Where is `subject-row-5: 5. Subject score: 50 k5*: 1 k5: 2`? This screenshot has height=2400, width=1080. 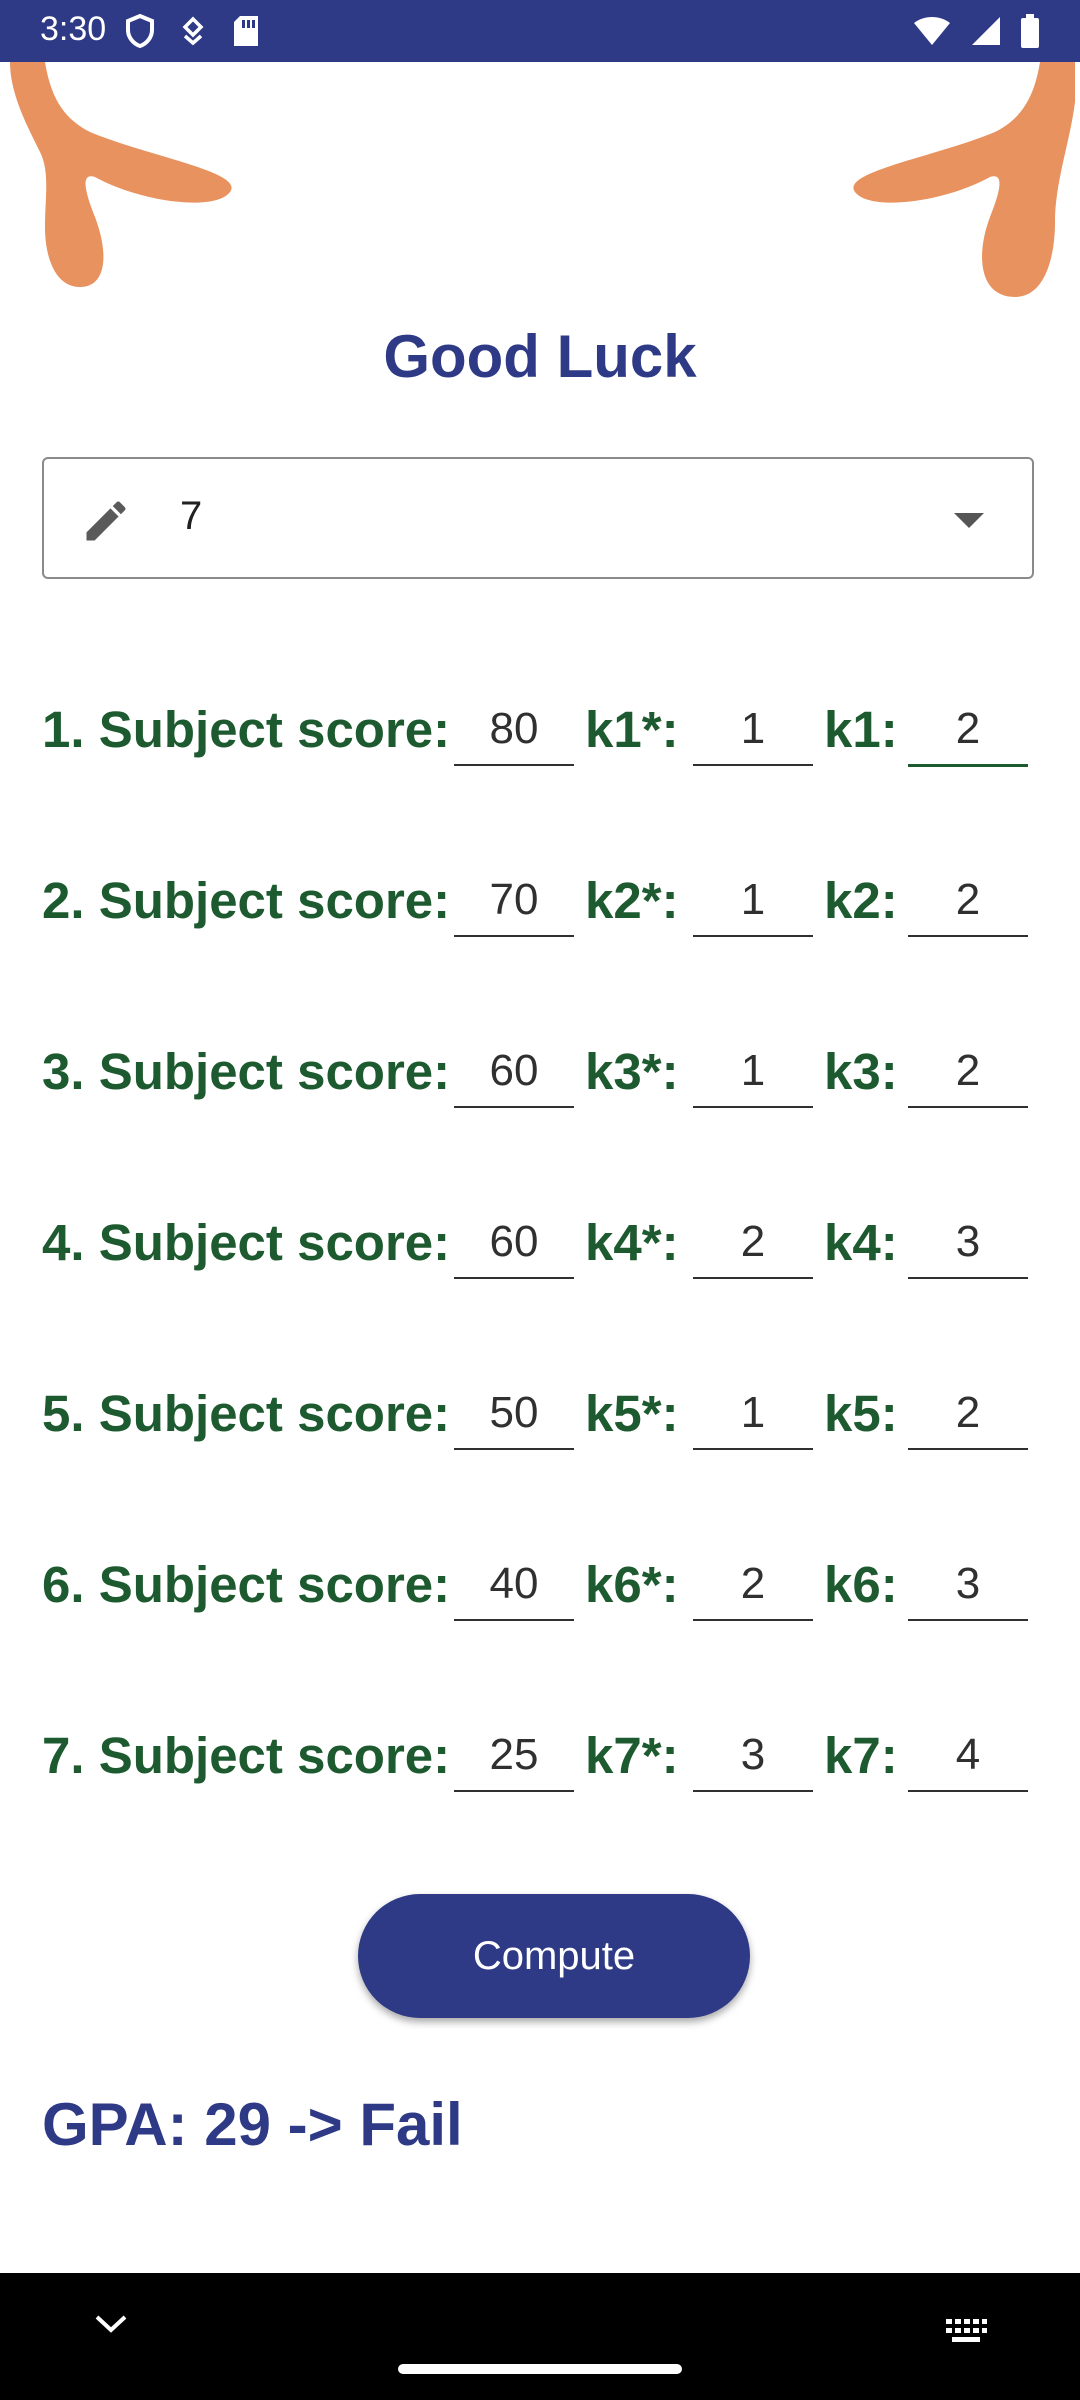 subject-row-5: 5. Subject score: 50 k5*: 1 k5: 2 is located at coordinates (542, 1416).